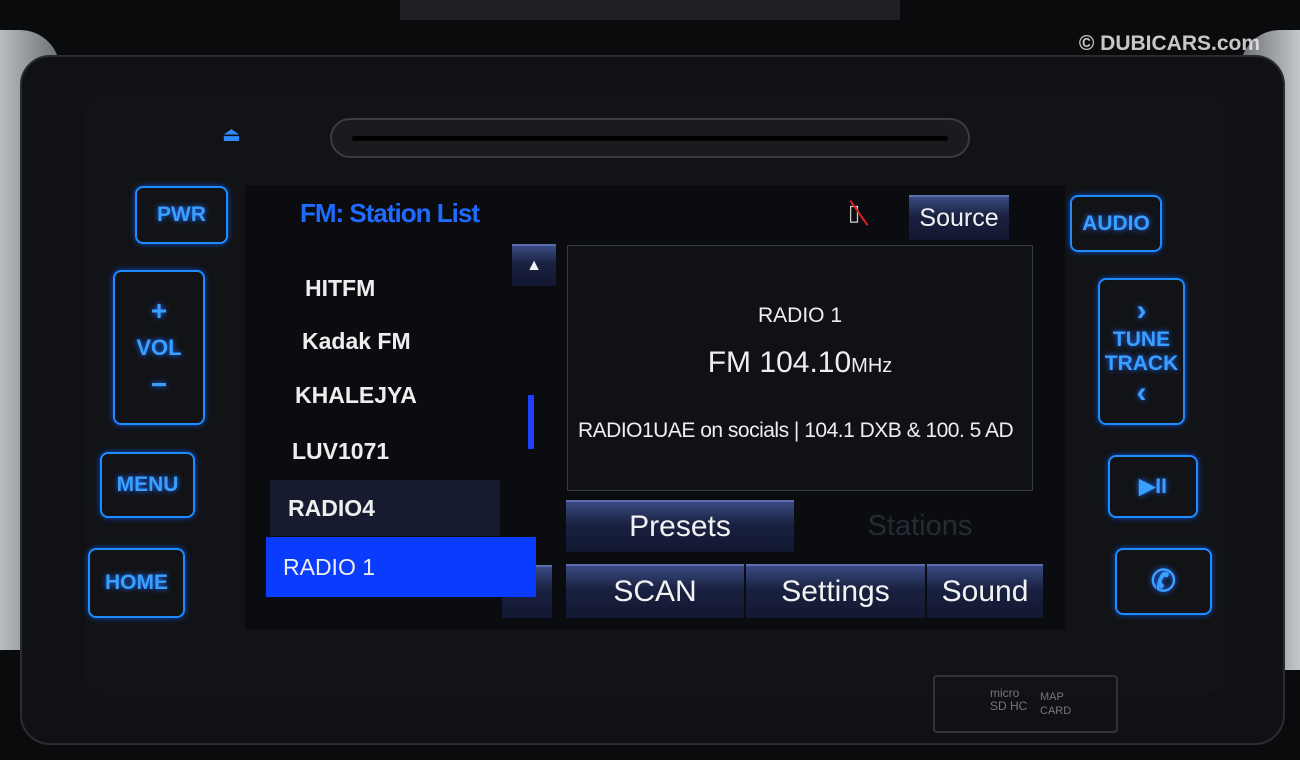 Image resolution: width=1300 pixels, height=760 pixels. I want to click on power-label: PWR, so click(181, 214).